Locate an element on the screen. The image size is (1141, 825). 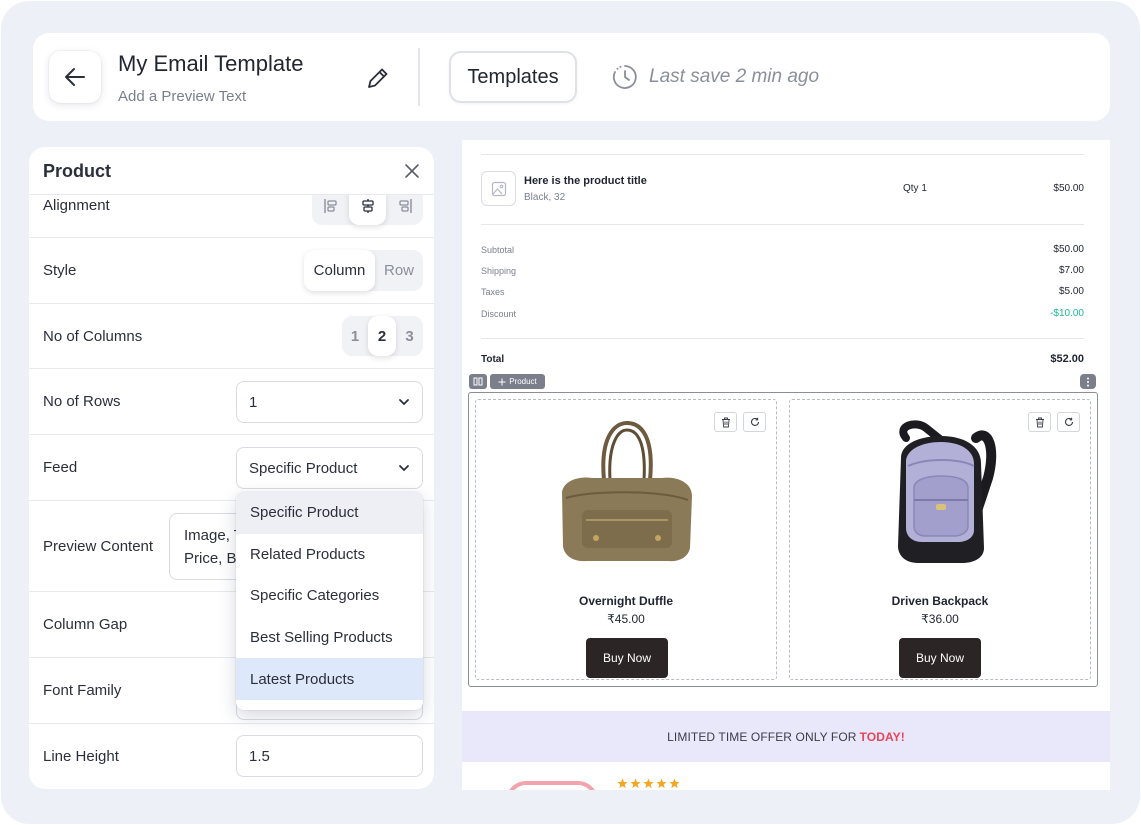
feed-option-best-selling-products: Best Selling Products is located at coordinates (329, 638).